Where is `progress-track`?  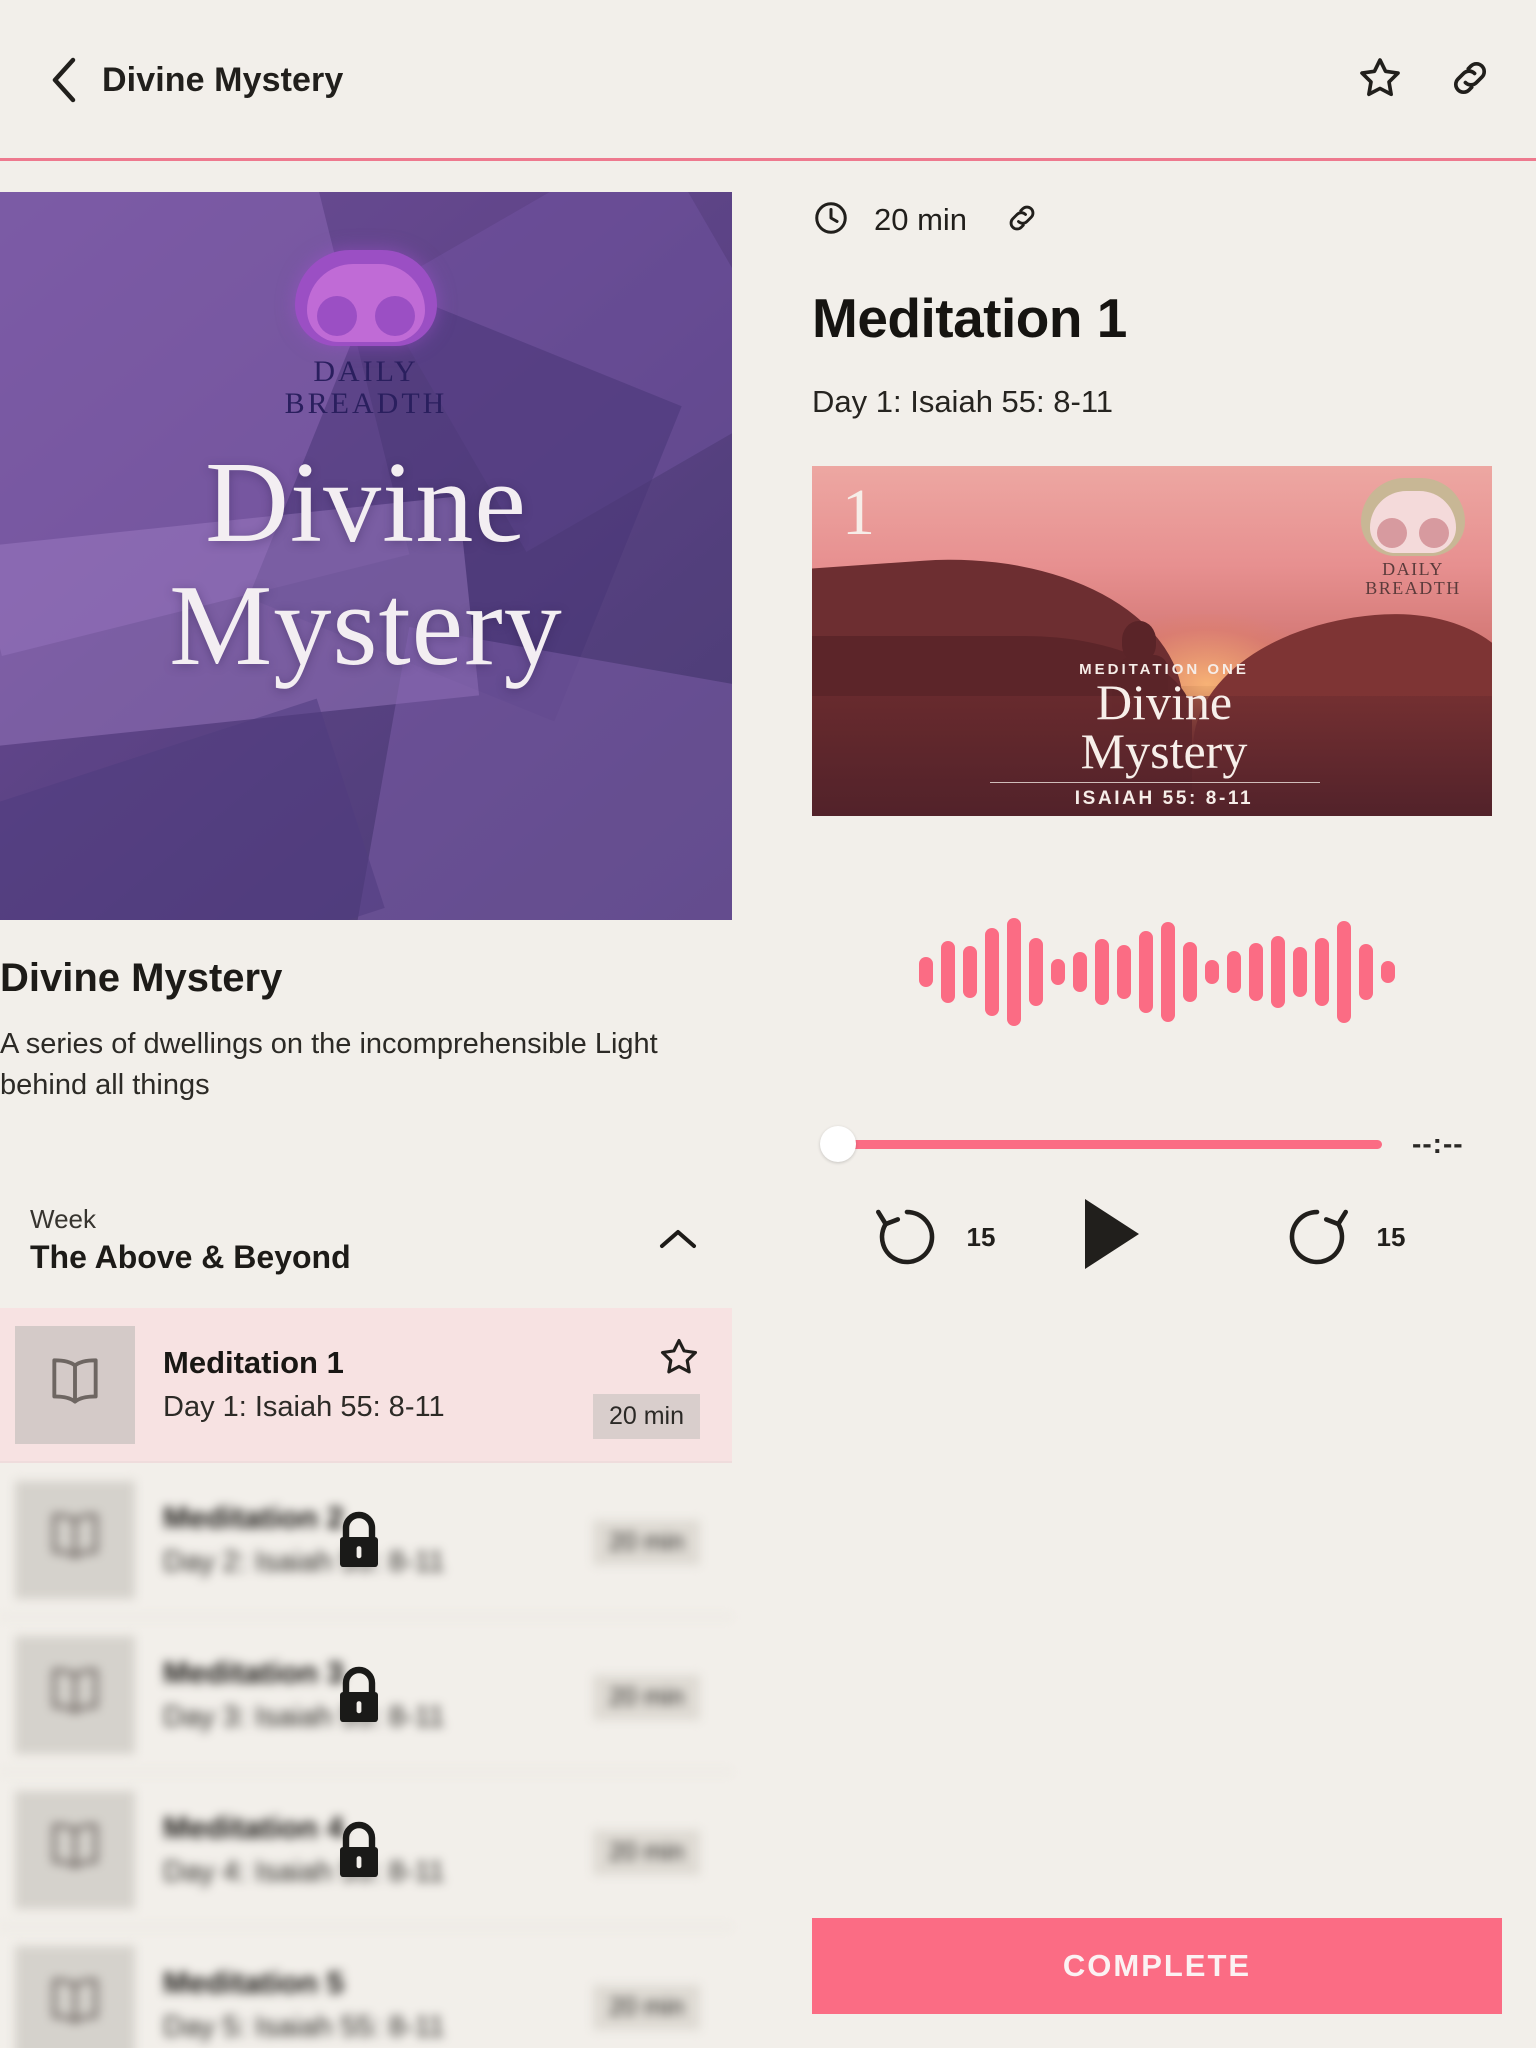
progress-track is located at coordinates (1106, 1144).